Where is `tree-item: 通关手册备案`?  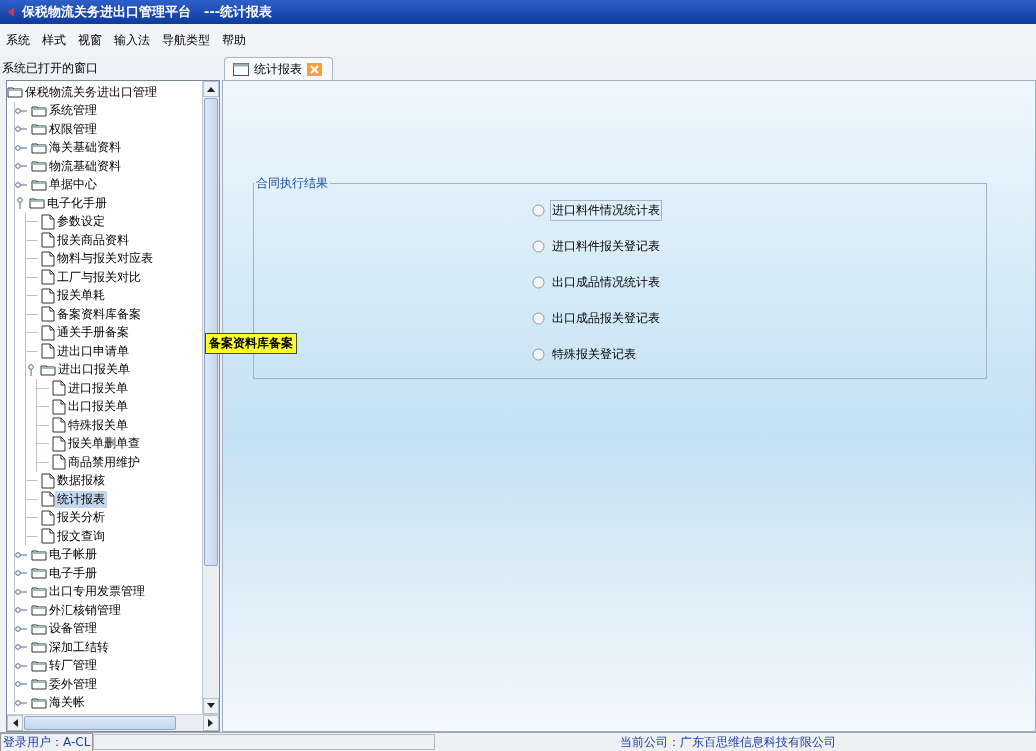 tree-item: 通关手册备案 is located at coordinates (93, 333).